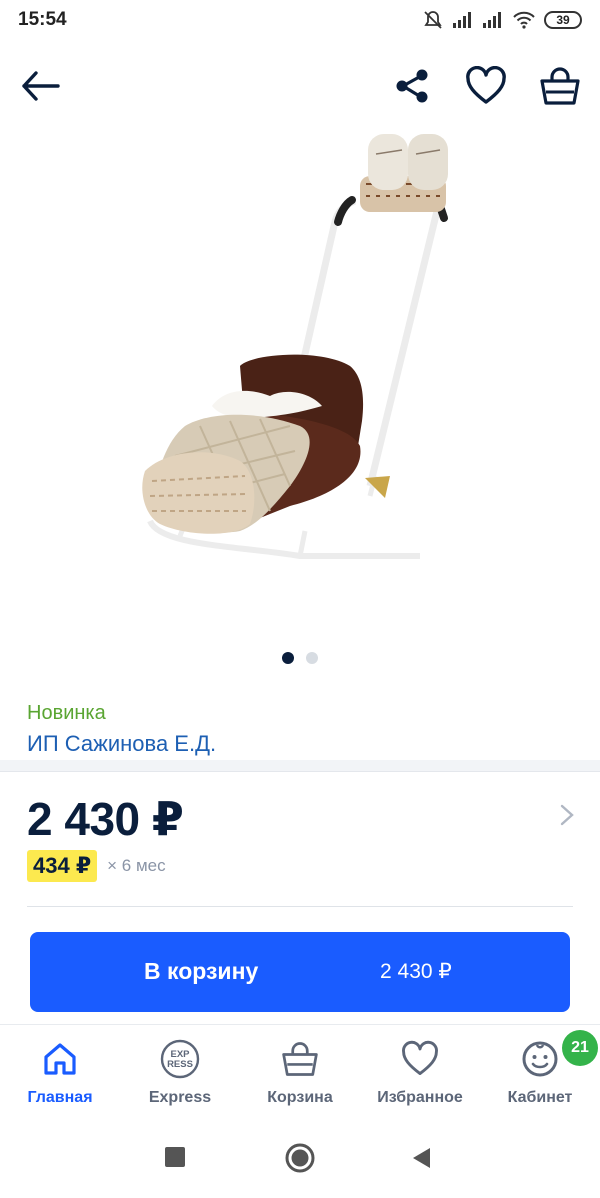  What do you see at coordinates (567, 815) in the screenshot?
I see `chevron-right-icon` at bounding box center [567, 815].